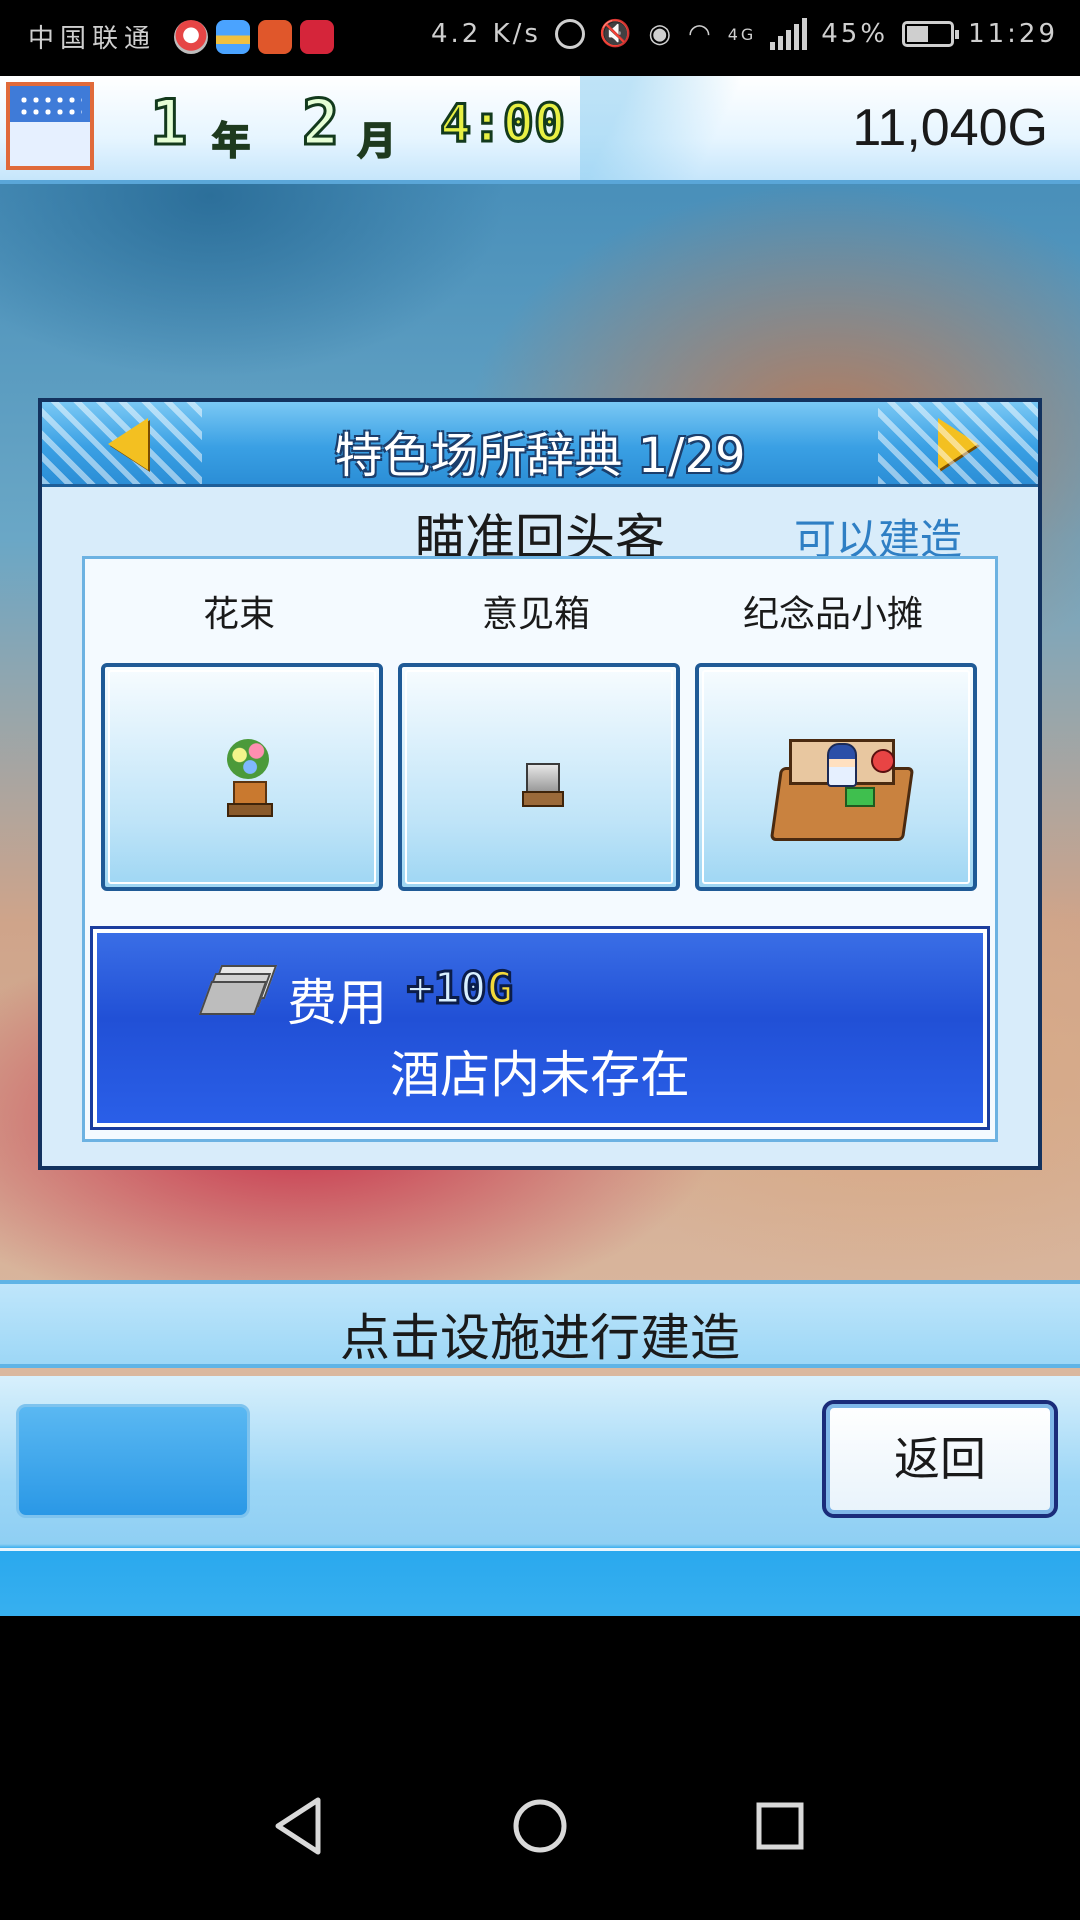 This screenshot has width=1080, height=1920. I want to click on flower-bouquet-icon, so click(248, 779).